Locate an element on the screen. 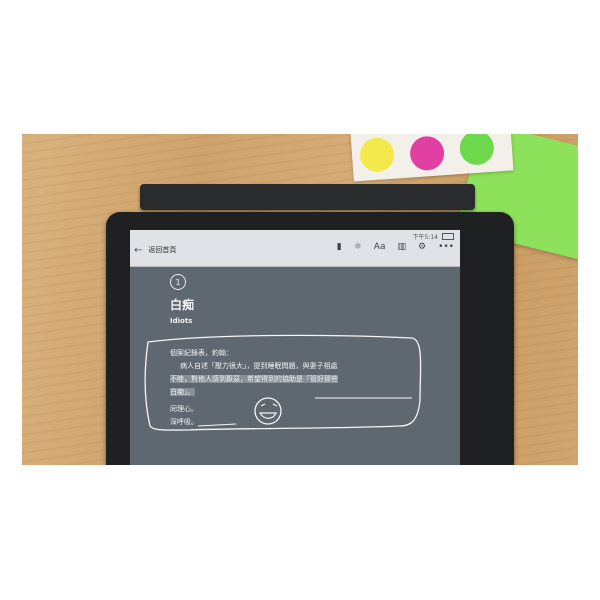 This screenshot has height=600, width=600. magenta-sticker is located at coordinates (427, 153).